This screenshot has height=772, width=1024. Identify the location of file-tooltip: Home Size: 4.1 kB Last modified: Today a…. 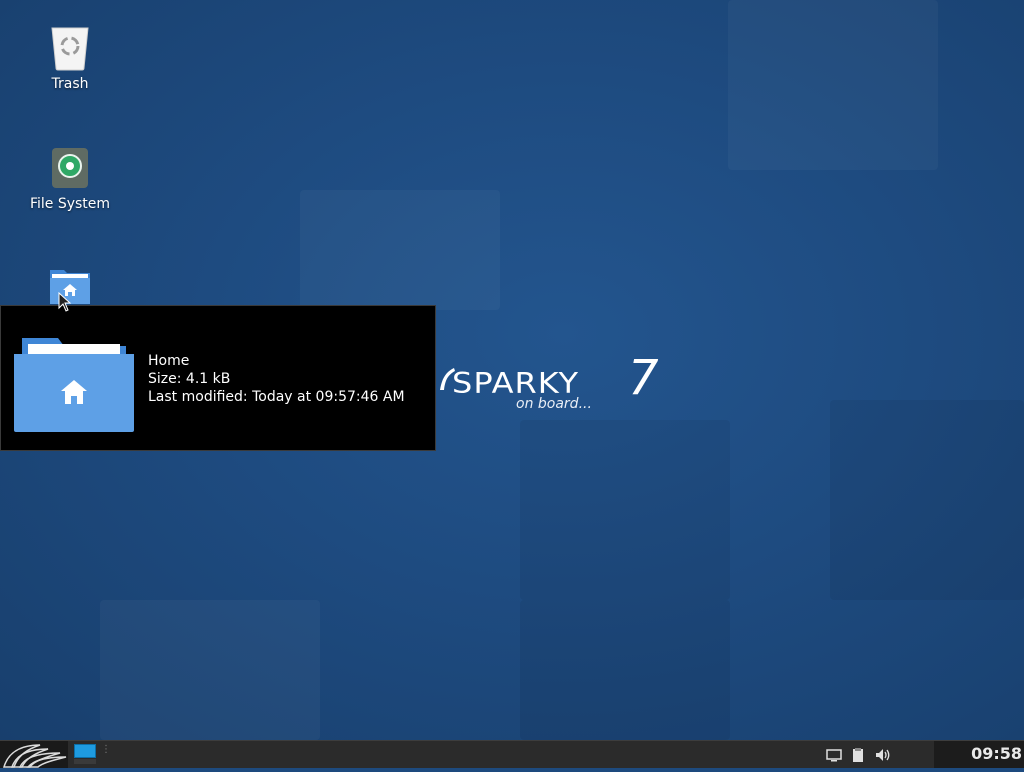
(218, 378).